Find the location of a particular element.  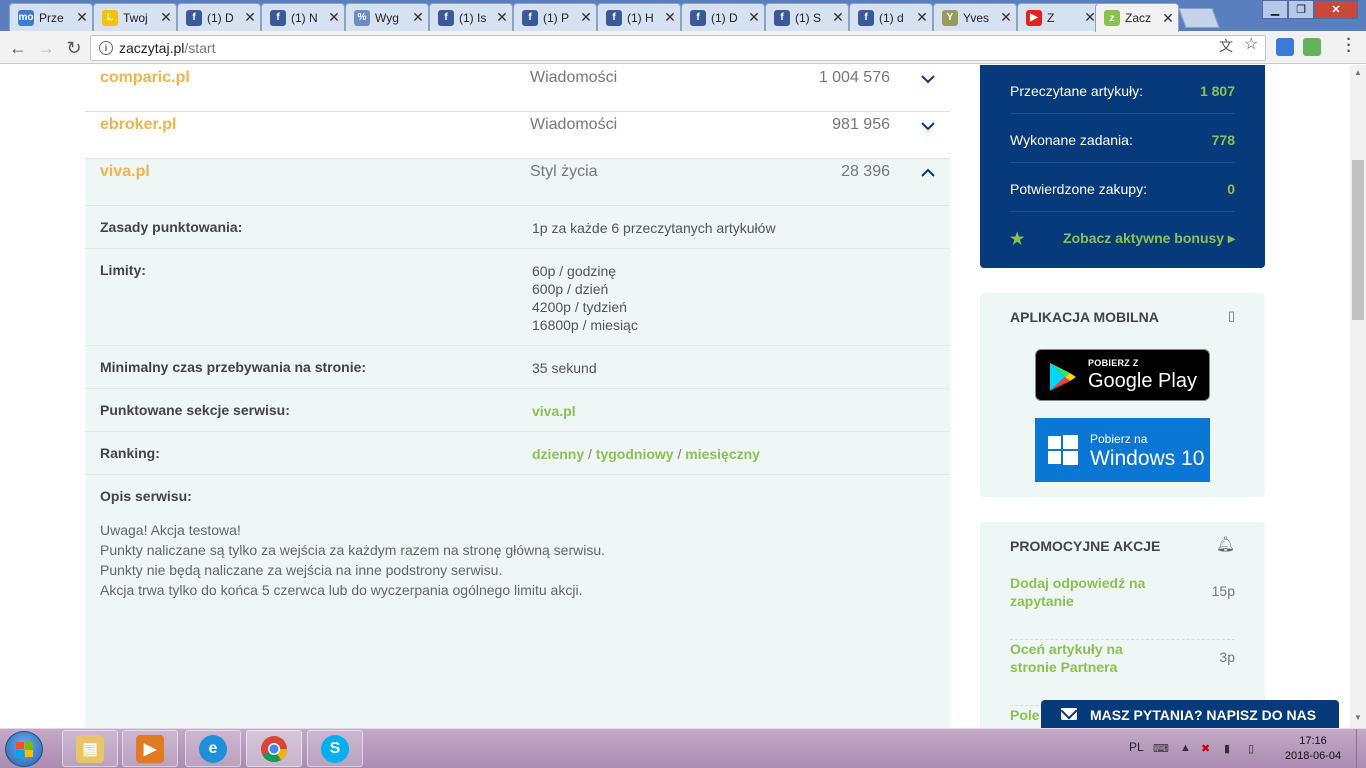

promo-item: Oceń artykuły na stronie Partnera 3p is located at coordinates (1122, 673).